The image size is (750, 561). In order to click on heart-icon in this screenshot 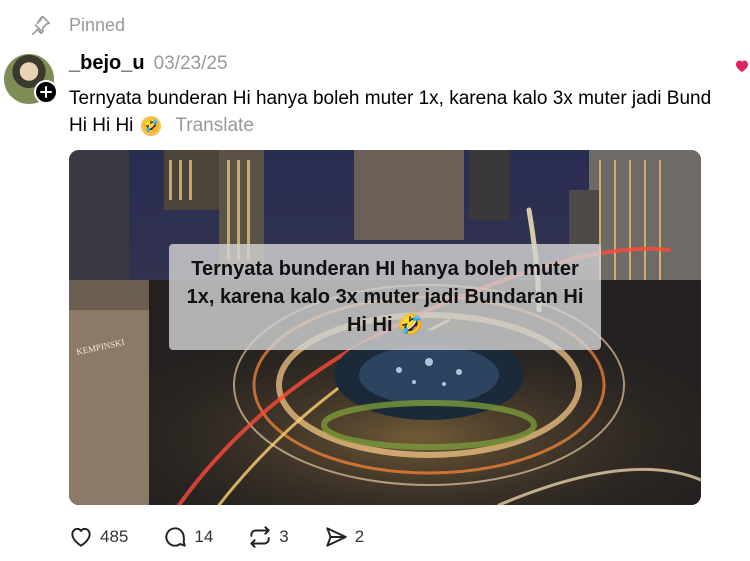, I will do `click(81, 537)`.